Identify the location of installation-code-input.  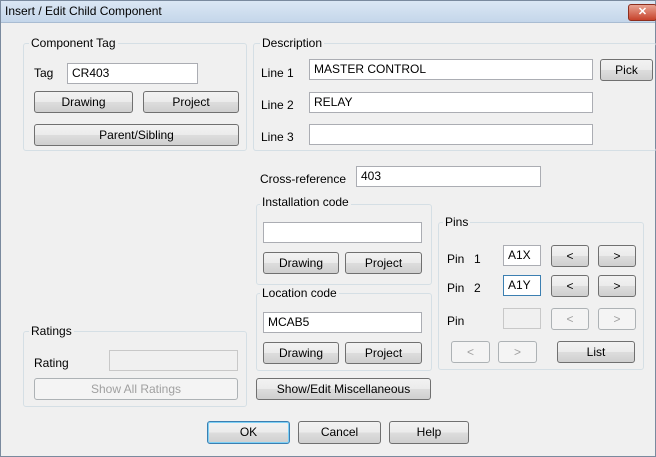
(342, 232).